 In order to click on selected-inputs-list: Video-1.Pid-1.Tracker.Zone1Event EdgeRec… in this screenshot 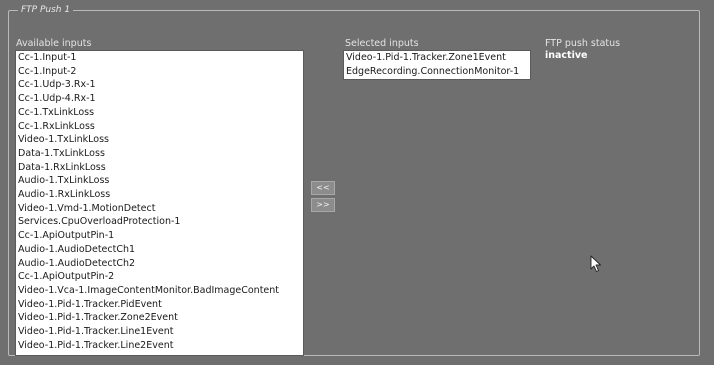, I will do `click(437, 65)`.